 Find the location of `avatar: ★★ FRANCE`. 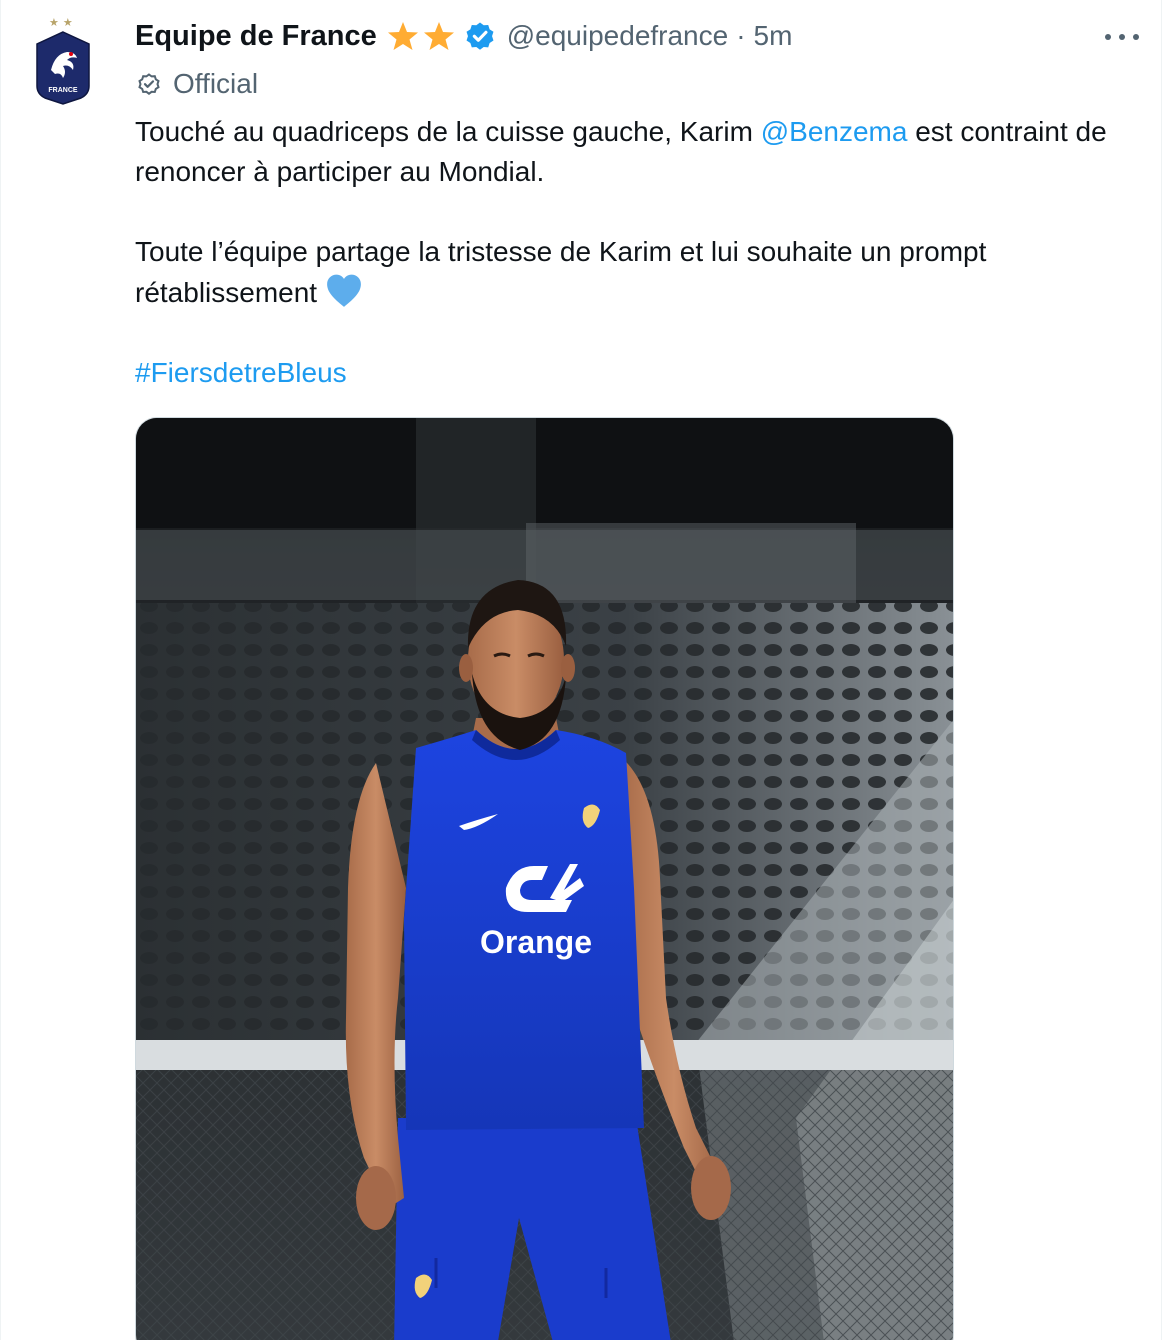

avatar: ★★ FRANCE is located at coordinates (63, 64).